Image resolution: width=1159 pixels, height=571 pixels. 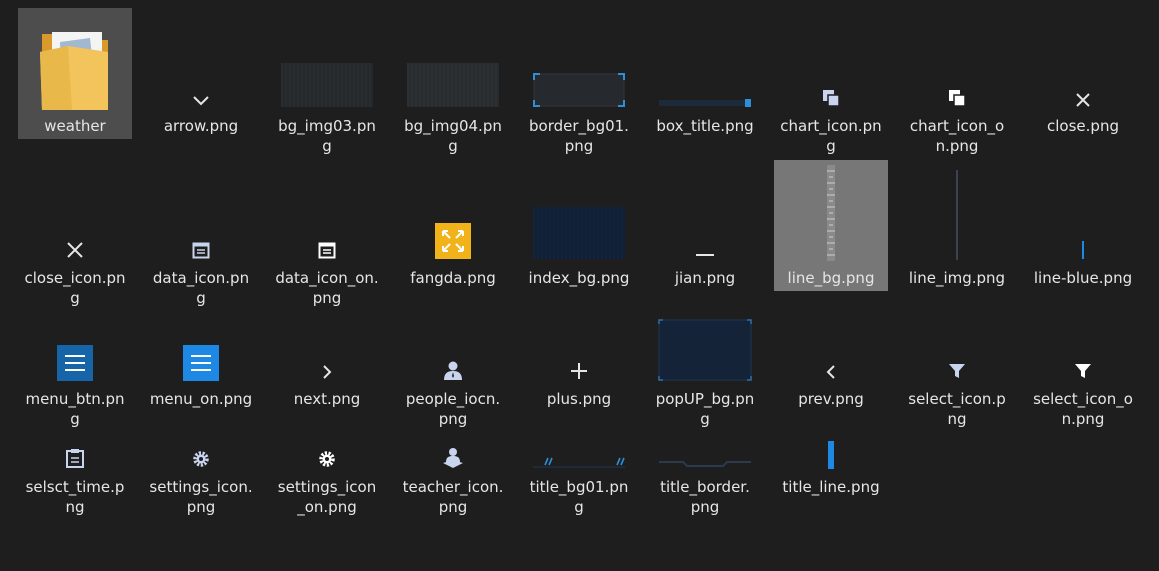 I want to click on file-name: index_bg.png, so click(x=579, y=278).